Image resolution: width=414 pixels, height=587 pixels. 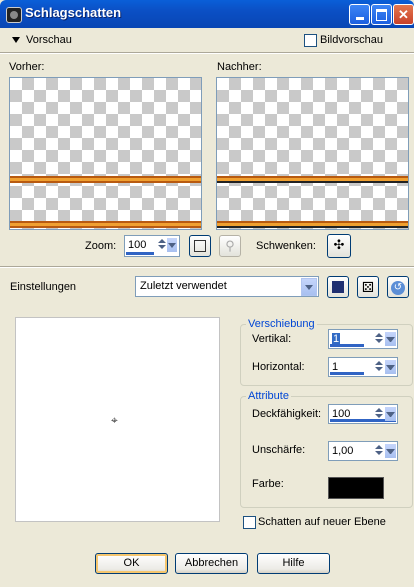 I want to click on move-arrows-icon: ✣, so click(x=339, y=244).